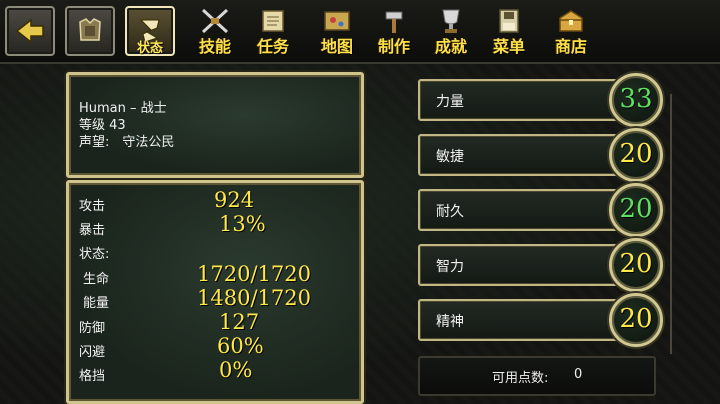  I want to click on reputation-text: 声望: 守法公民, so click(127, 142).